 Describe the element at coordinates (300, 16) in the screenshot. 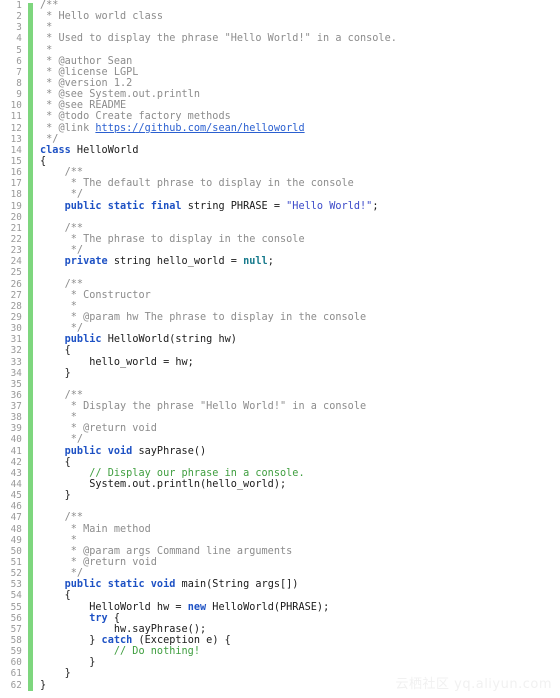

I see `code-line: * Hello world class` at that location.